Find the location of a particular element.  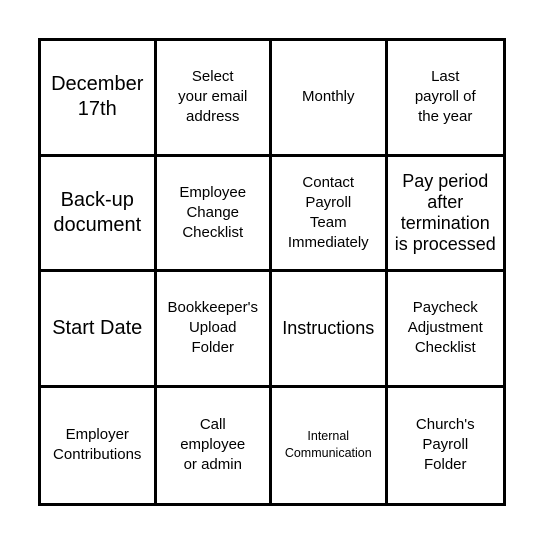

bingo-cell: Back-up document is located at coordinates (99, 214).